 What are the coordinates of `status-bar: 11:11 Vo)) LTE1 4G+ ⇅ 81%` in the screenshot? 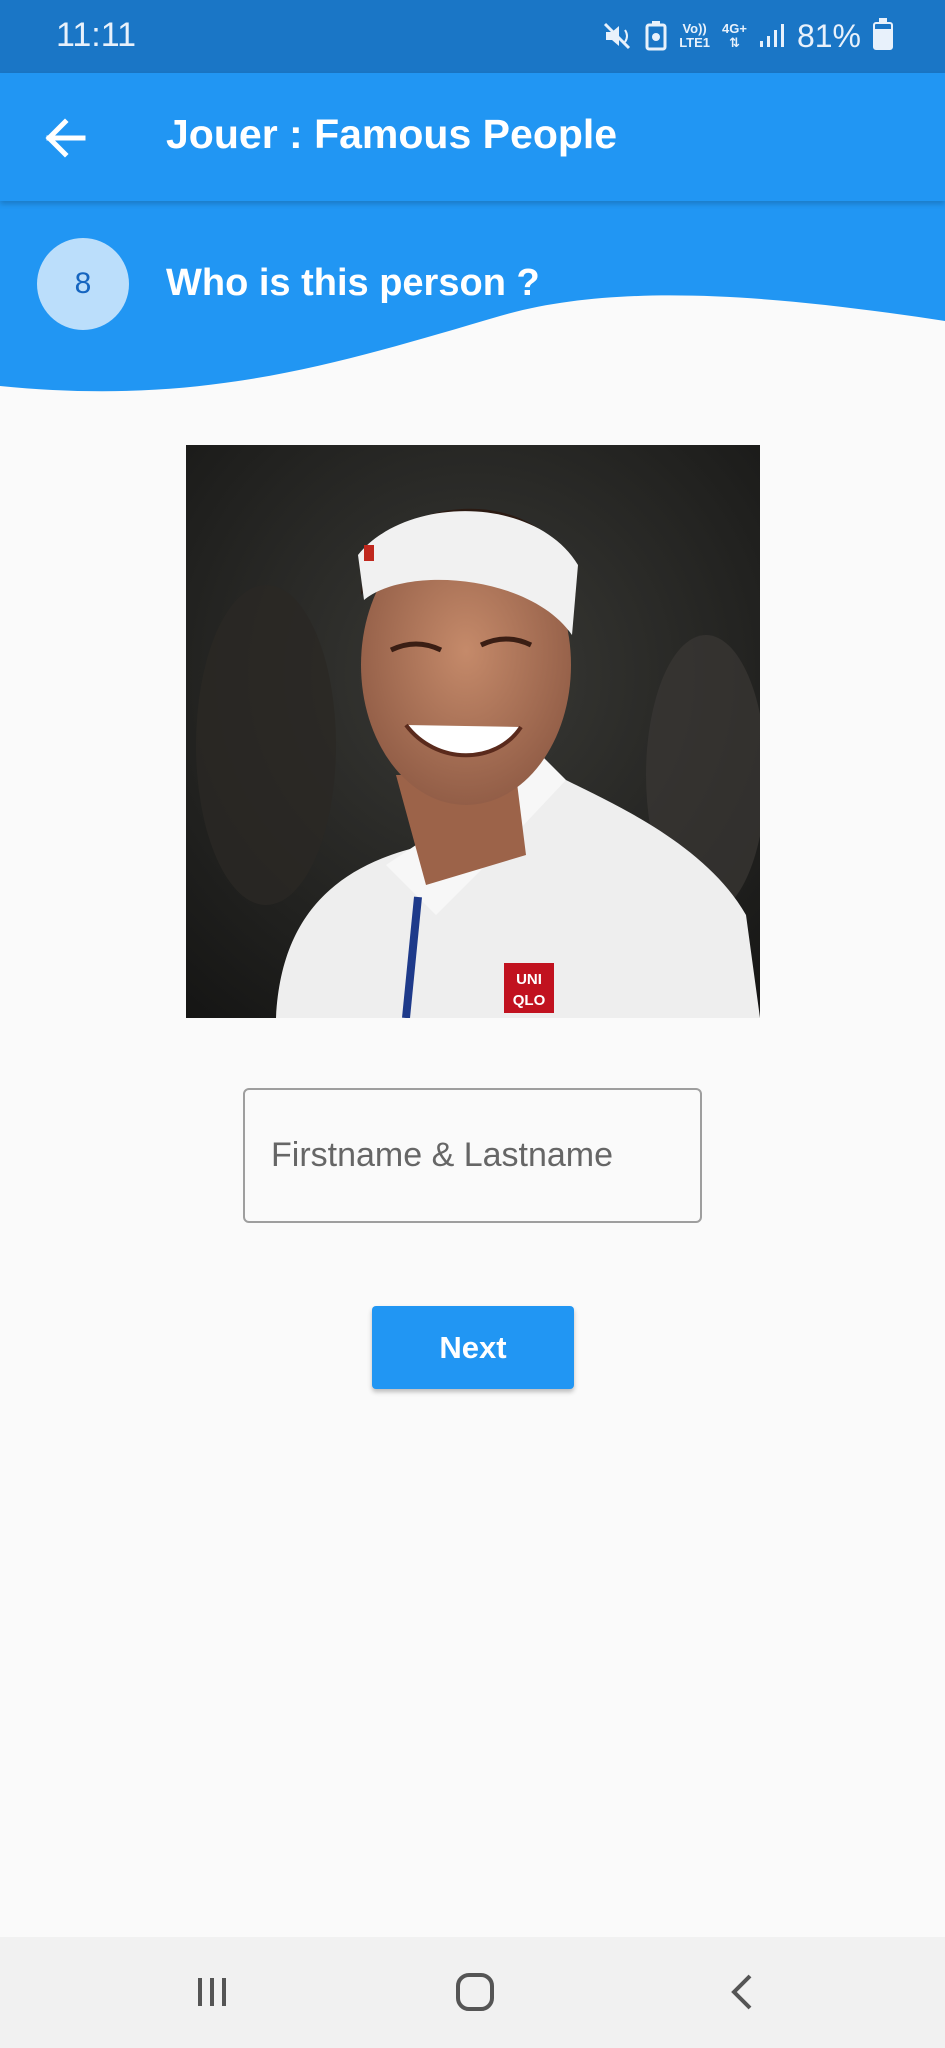 It's located at (472, 36).